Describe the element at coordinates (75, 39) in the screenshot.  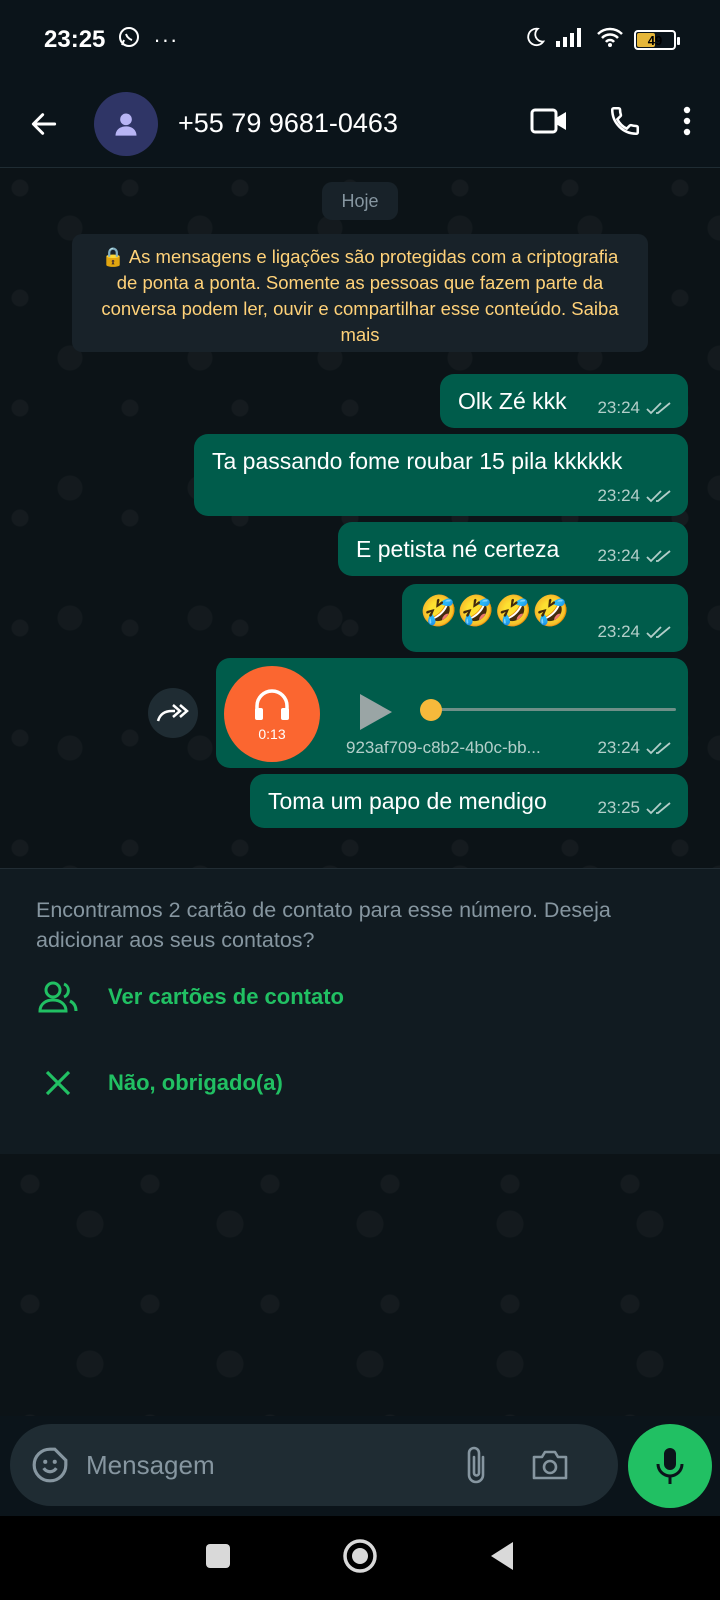
I see `status-time: 23:25` at that location.